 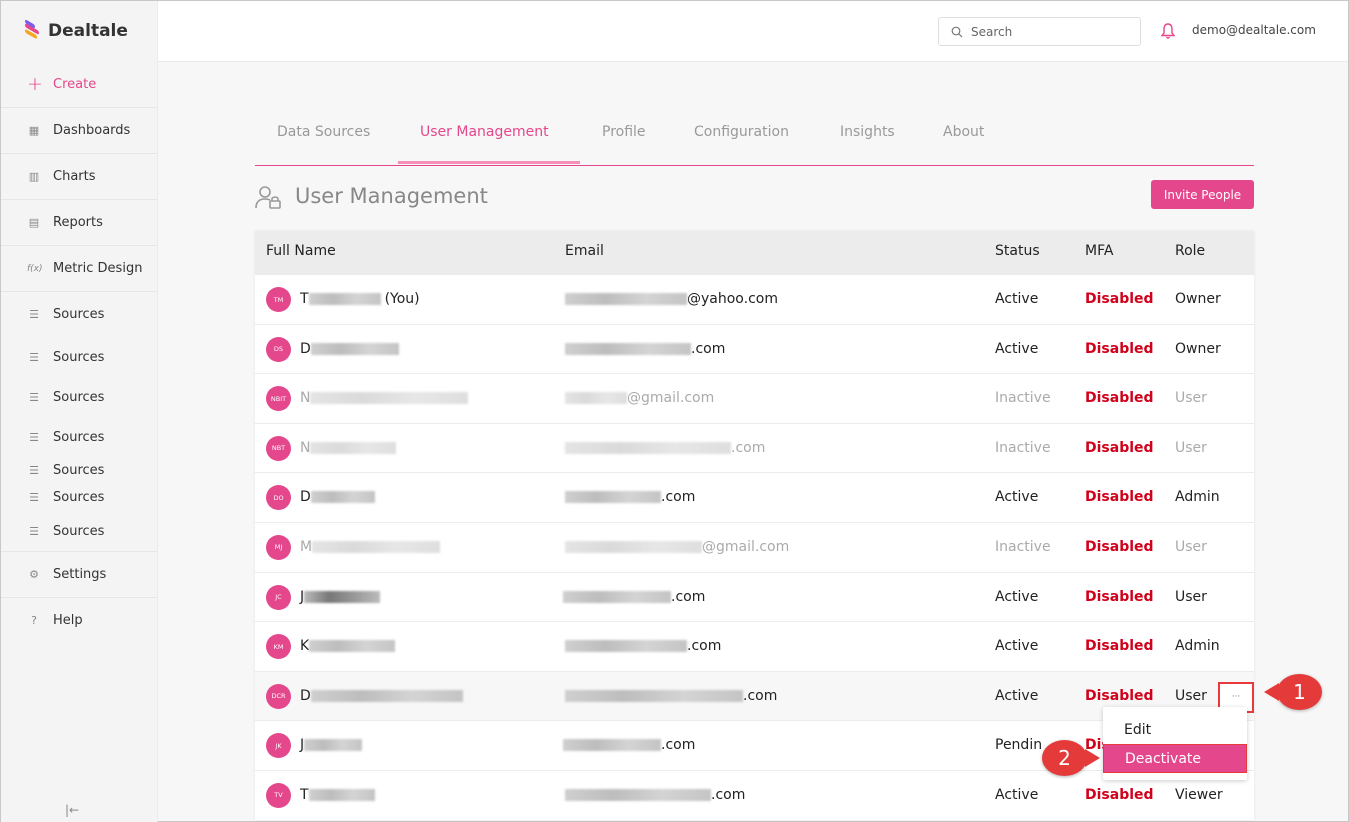 I want to click on document-icon: ▤, so click(x=34, y=222).